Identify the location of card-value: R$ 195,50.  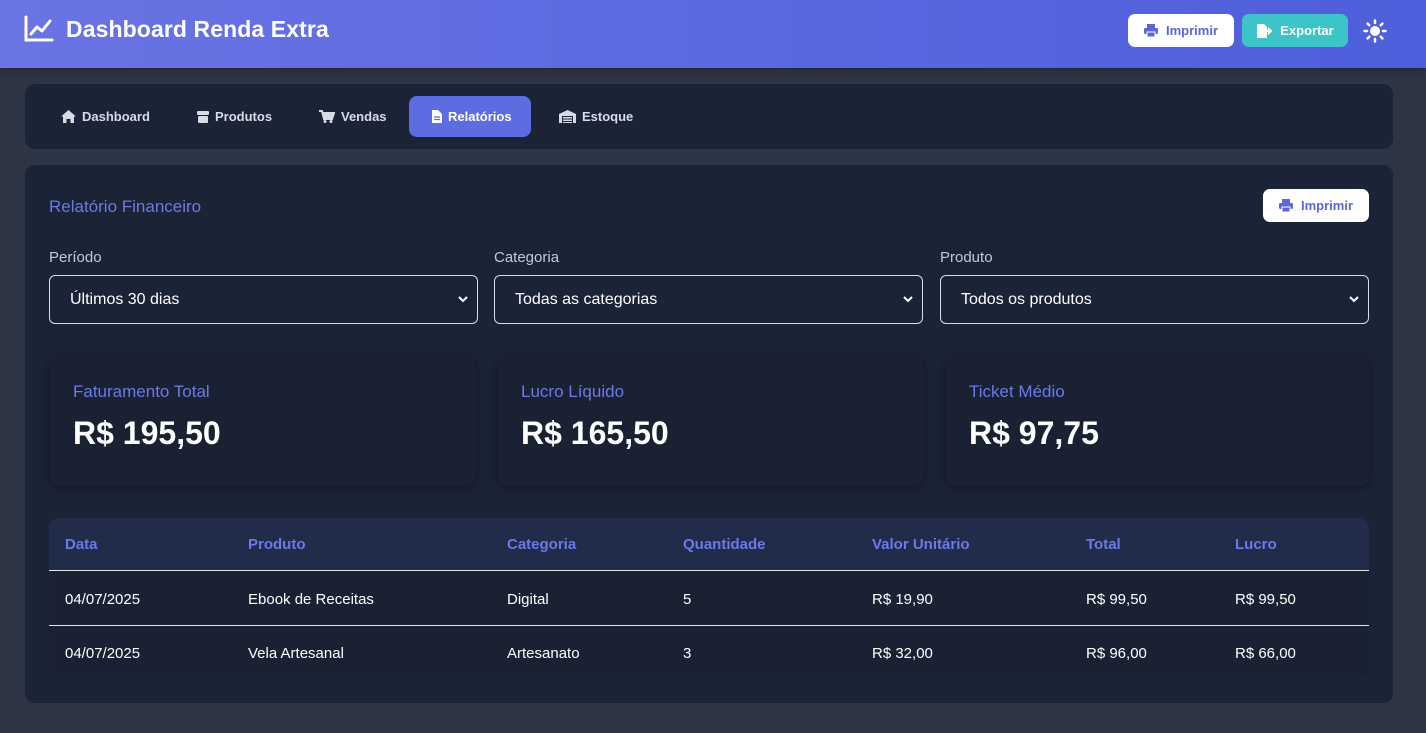
(147, 433).